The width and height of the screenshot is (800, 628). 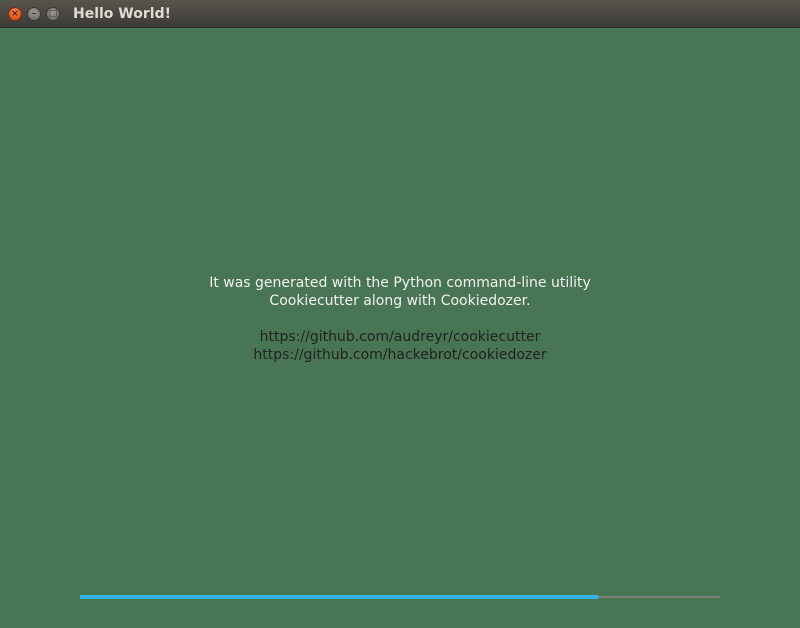 What do you see at coordinates (400, 355) in the screenshot?
I see `cookiedozer-link: https://github.com/hackebrot/cookiedozer` at bounding box center [400, 355].